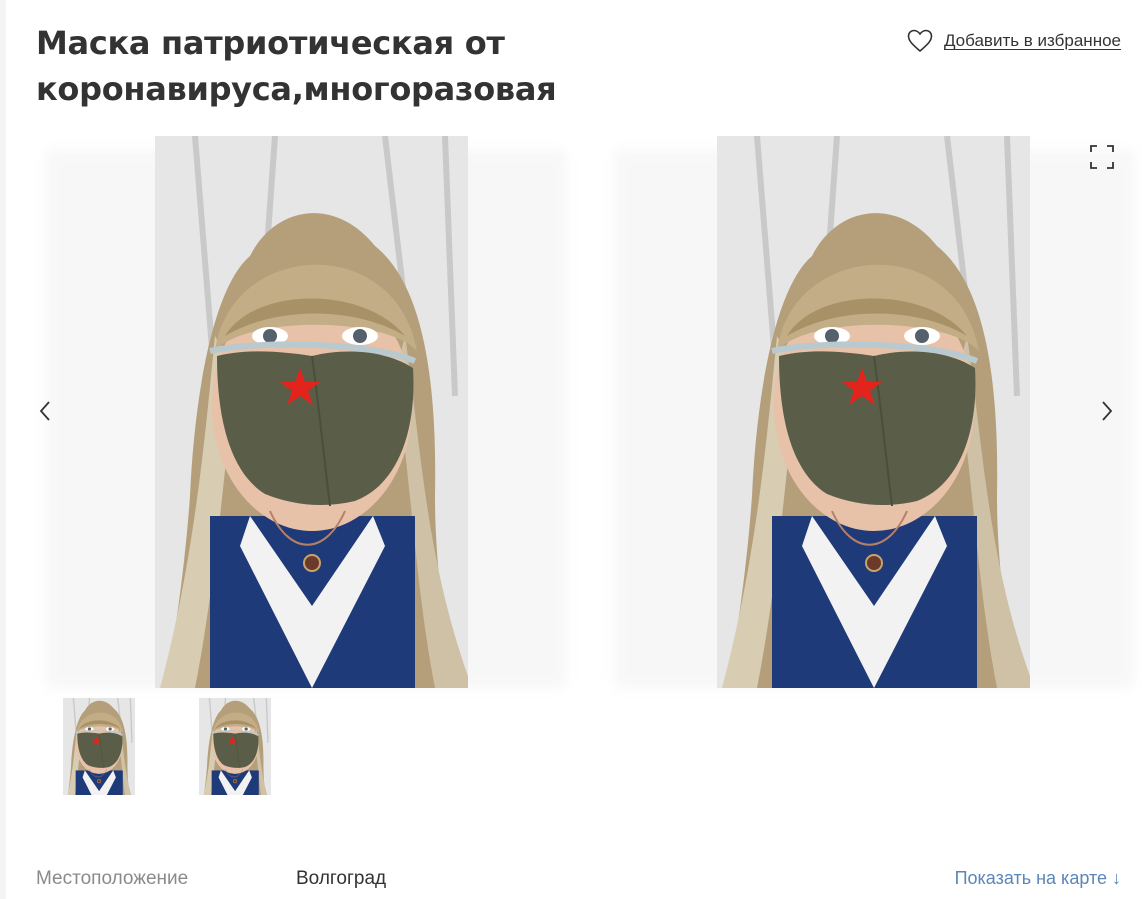 This screenshot has height=899, width=1142. What do you see at coordinates (341, 878) in the screenshot?
I see `location-value: Волгоград` at bounding box center [341, 878].